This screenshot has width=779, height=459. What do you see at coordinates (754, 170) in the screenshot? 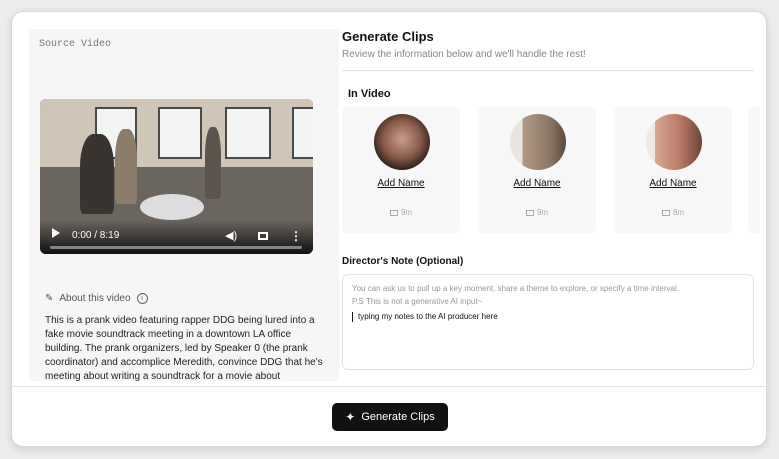
I see `person-card-partial` at bounding box center [754, 170].